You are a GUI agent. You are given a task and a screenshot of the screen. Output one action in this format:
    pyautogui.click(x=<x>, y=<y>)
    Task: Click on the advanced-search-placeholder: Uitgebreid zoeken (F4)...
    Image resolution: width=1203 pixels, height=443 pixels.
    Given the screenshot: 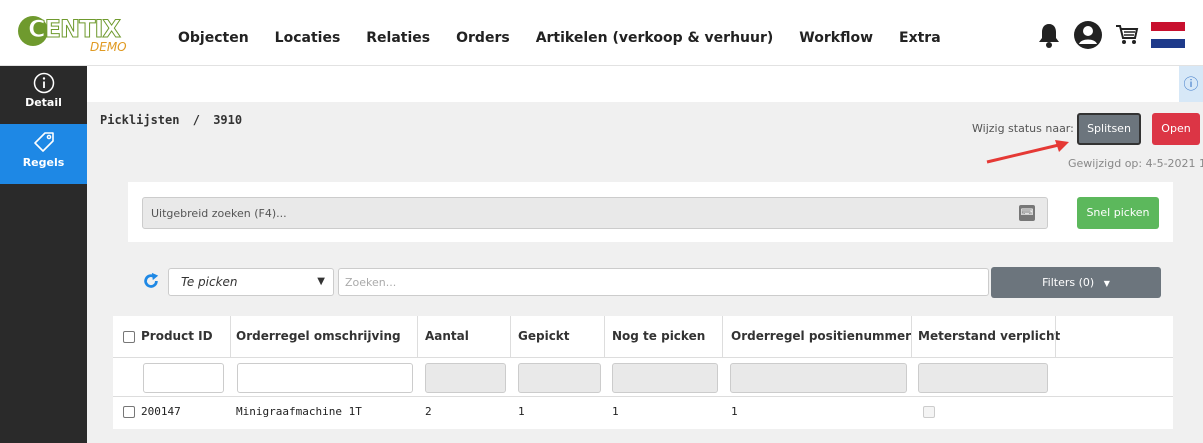 What is the action you would take?
    pyautogui.click(x=219, y=213)
    